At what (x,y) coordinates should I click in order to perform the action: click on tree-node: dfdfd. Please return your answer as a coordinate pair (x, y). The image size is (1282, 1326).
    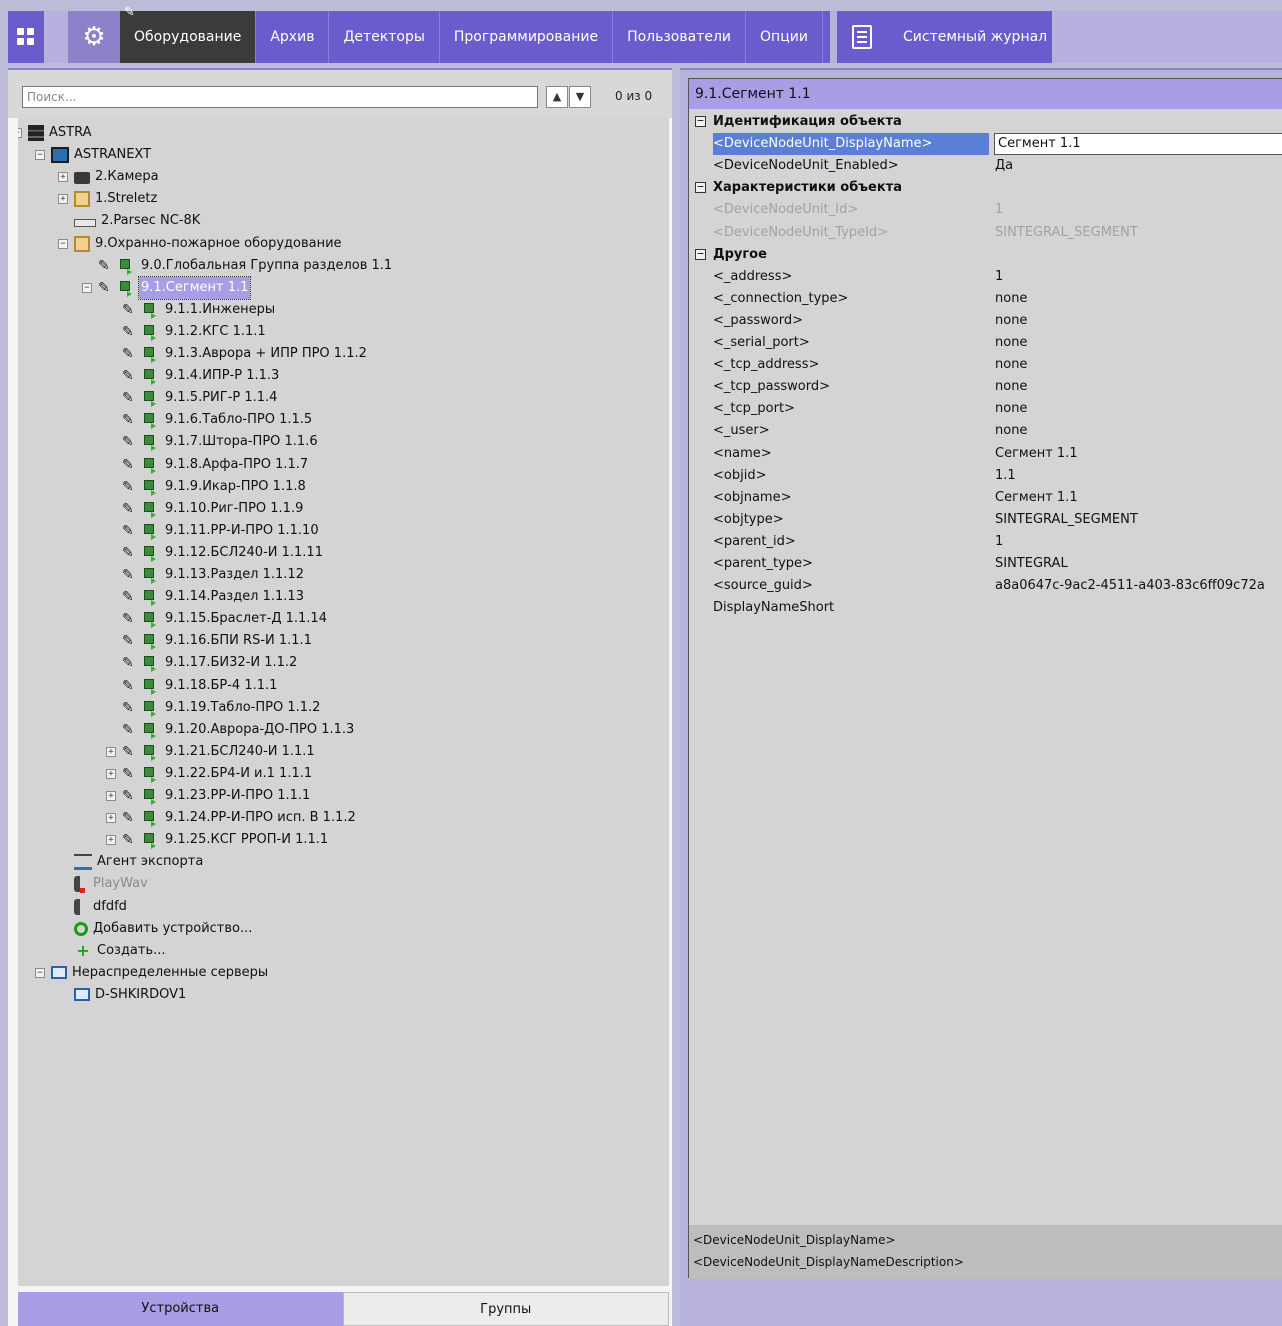
    Looking at the image, I should click on (101, 907).